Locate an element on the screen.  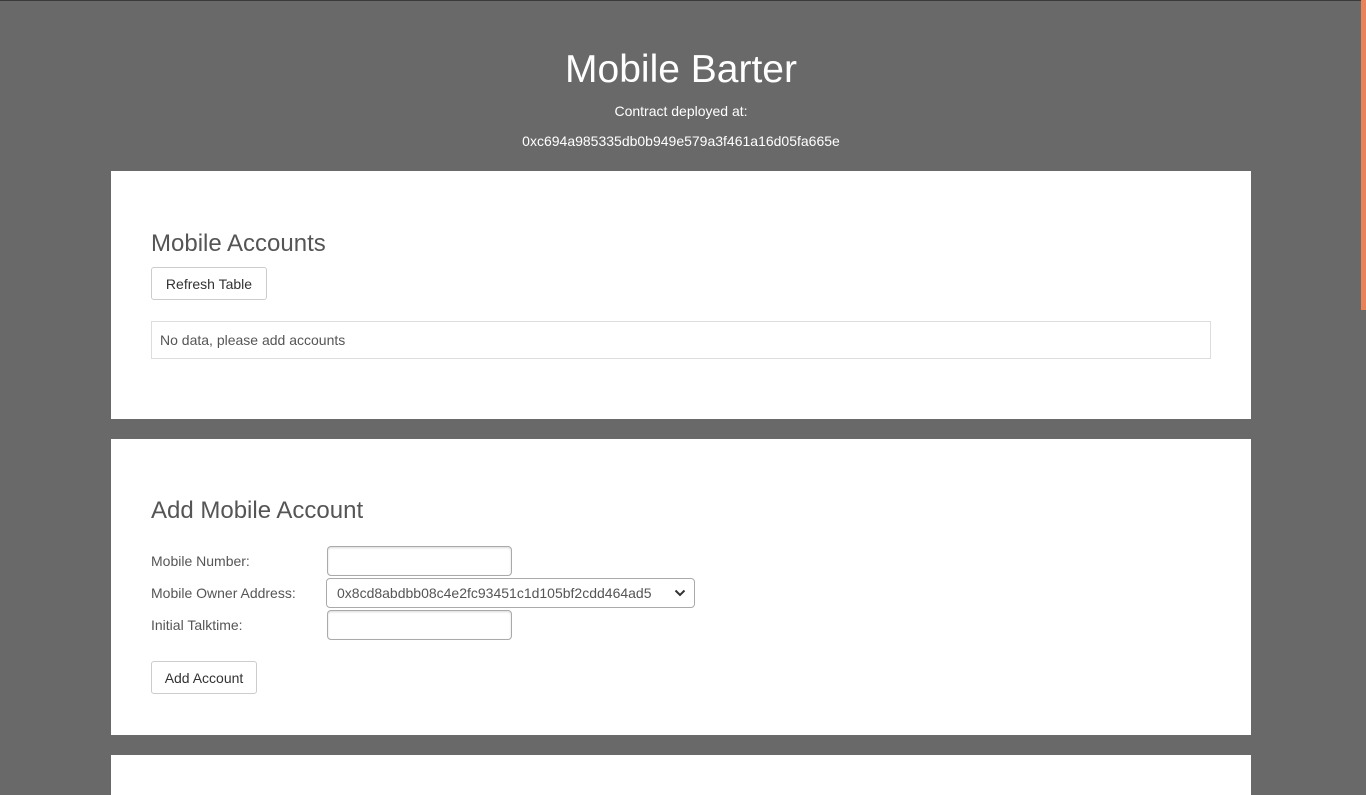
page-title: Mobile Barter is located at coordinates (681, 69).